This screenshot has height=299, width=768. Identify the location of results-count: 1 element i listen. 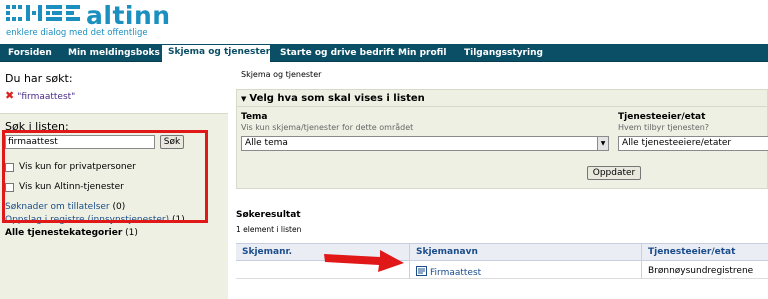
(269, 229).